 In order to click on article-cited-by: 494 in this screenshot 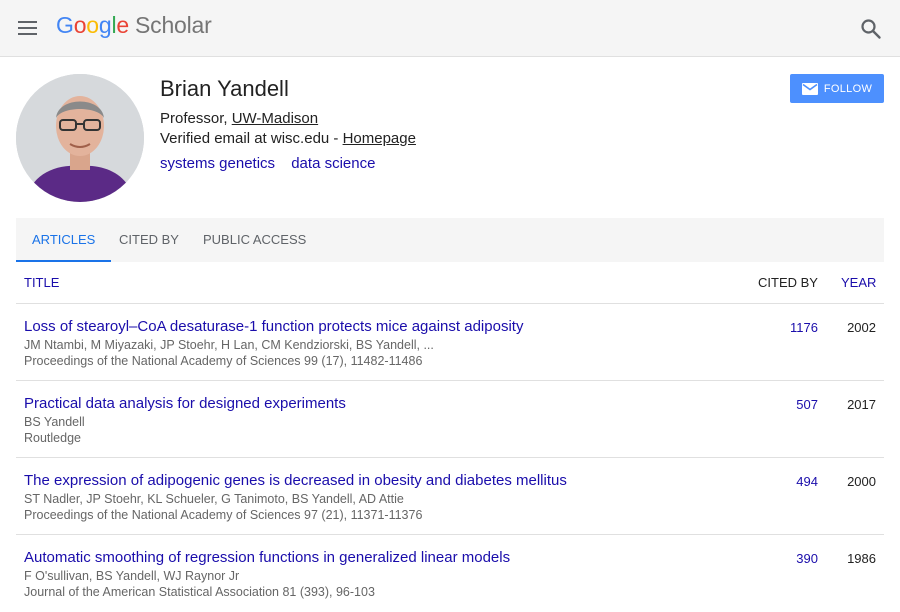, I will do `click(807, 481)`.